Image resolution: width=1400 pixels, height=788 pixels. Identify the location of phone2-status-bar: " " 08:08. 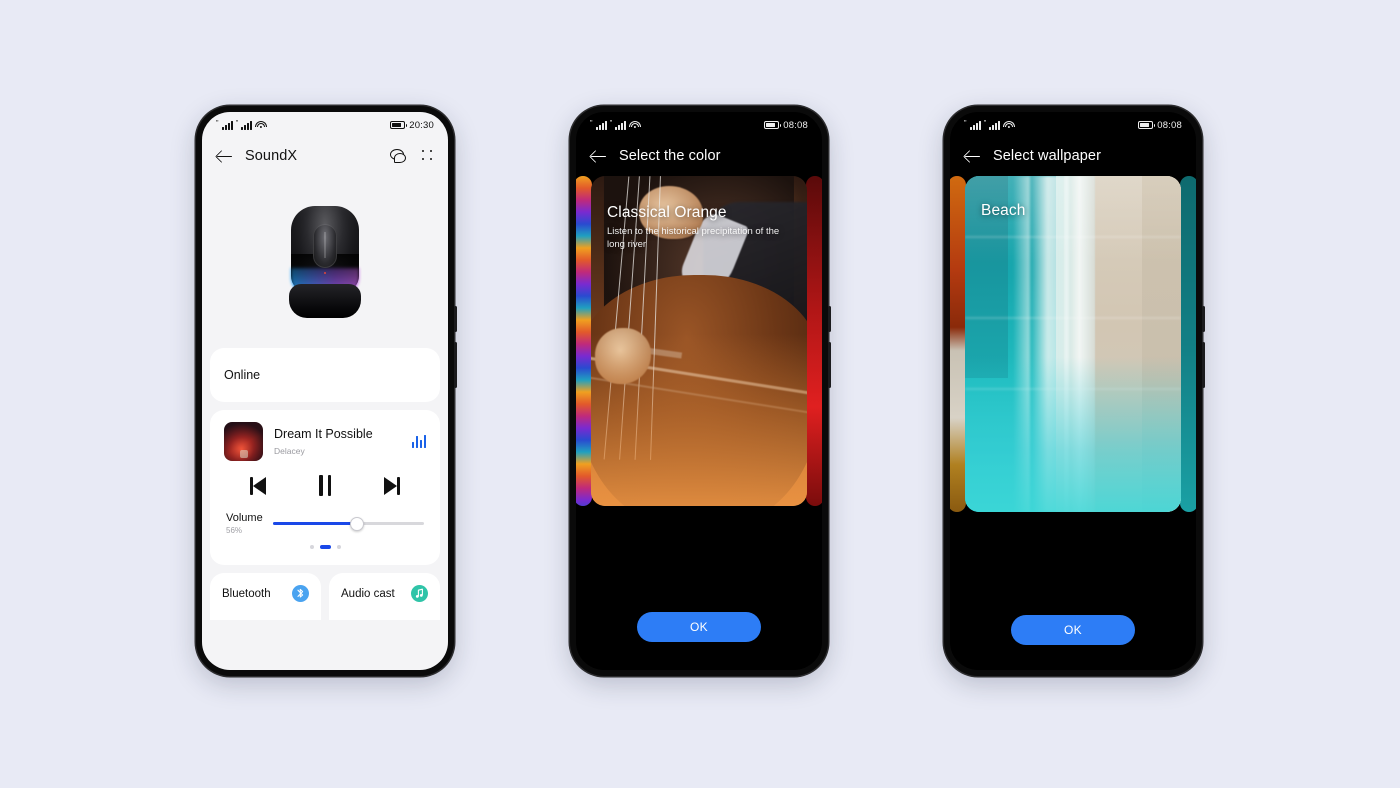
(699, 124).